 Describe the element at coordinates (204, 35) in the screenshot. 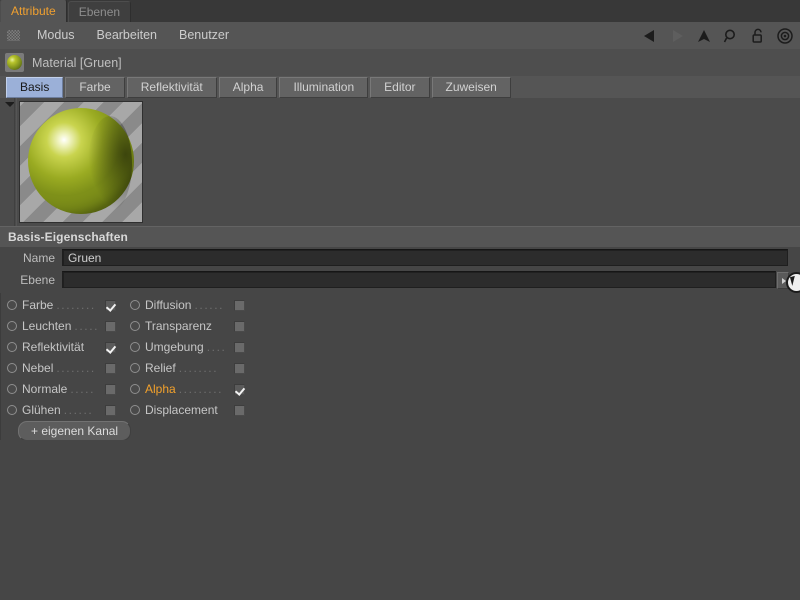

I see `menu-benutzer: Benutzer` at that location.